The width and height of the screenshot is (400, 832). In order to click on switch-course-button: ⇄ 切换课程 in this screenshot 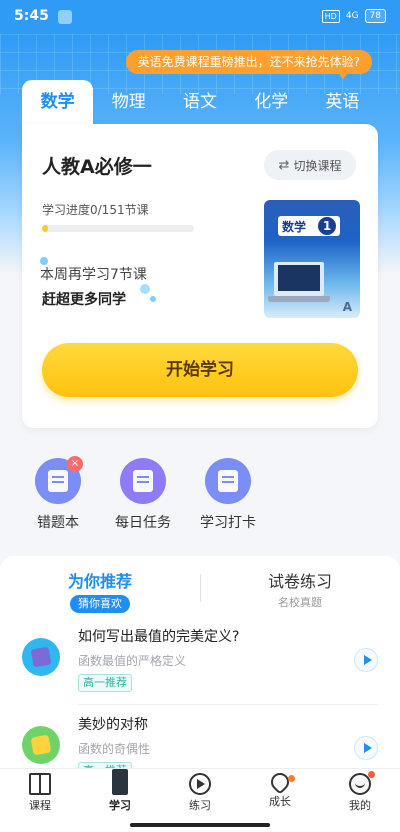, I will do `click(310, 165)`.